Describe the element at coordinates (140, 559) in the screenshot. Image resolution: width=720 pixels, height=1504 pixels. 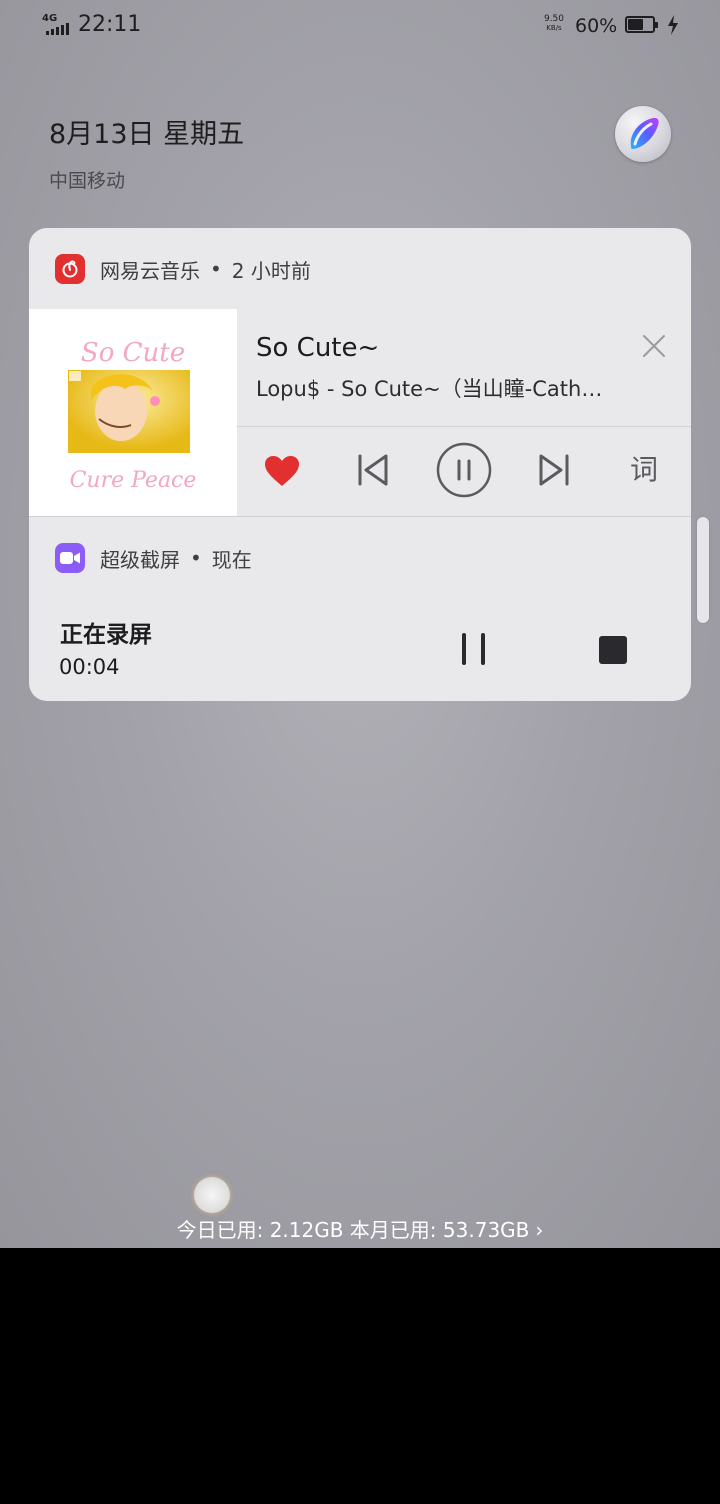
I see `record-app-name: 超级截屏` at that location.